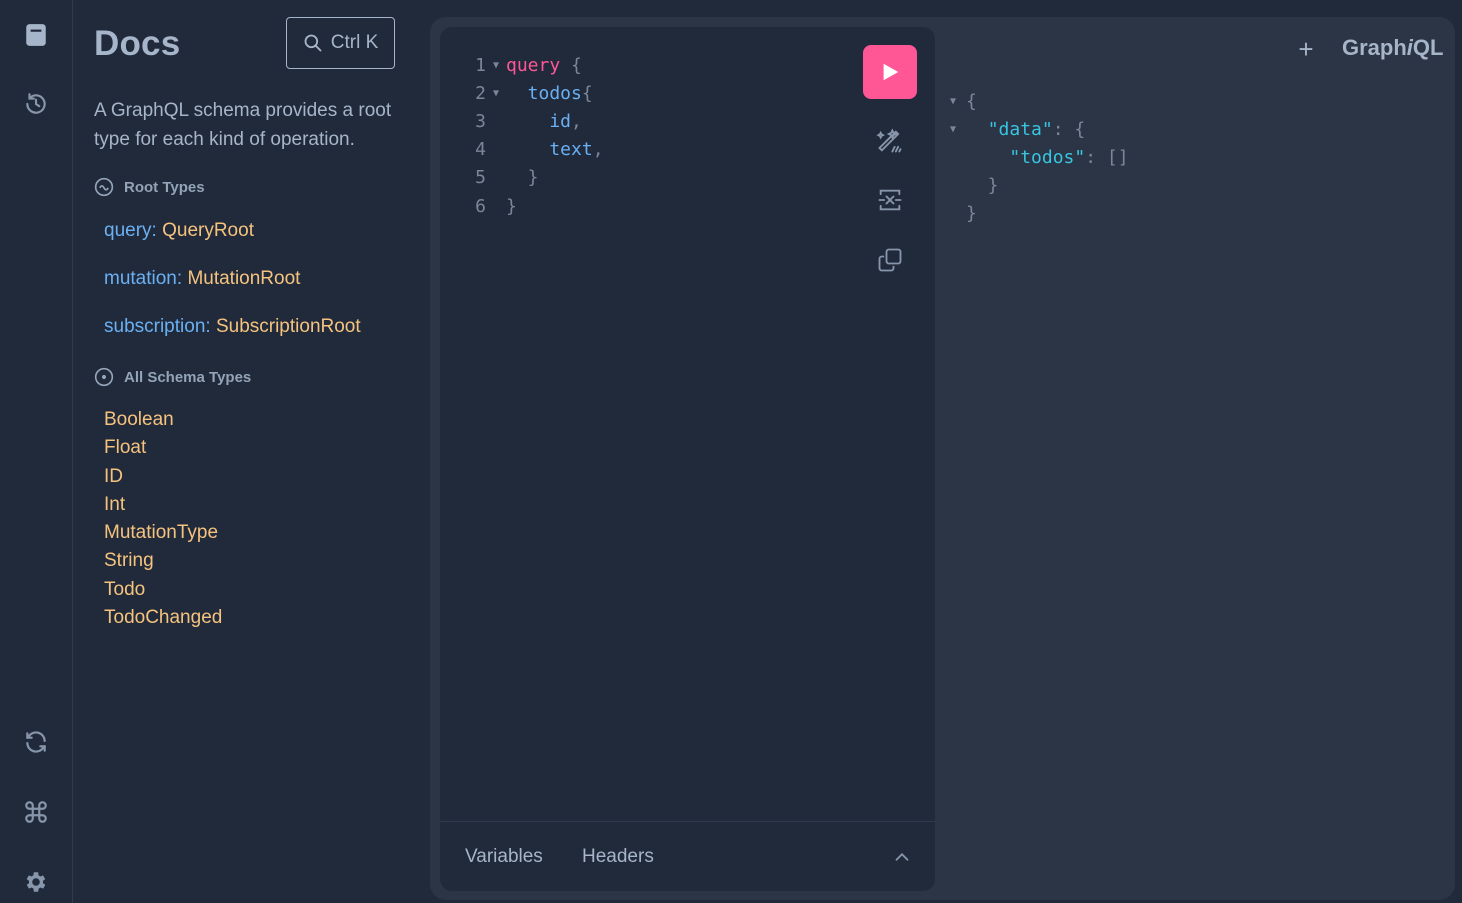 The height and width of the screenshot is (903, 1462). I want to click on field-id: id, so click(539, 121).